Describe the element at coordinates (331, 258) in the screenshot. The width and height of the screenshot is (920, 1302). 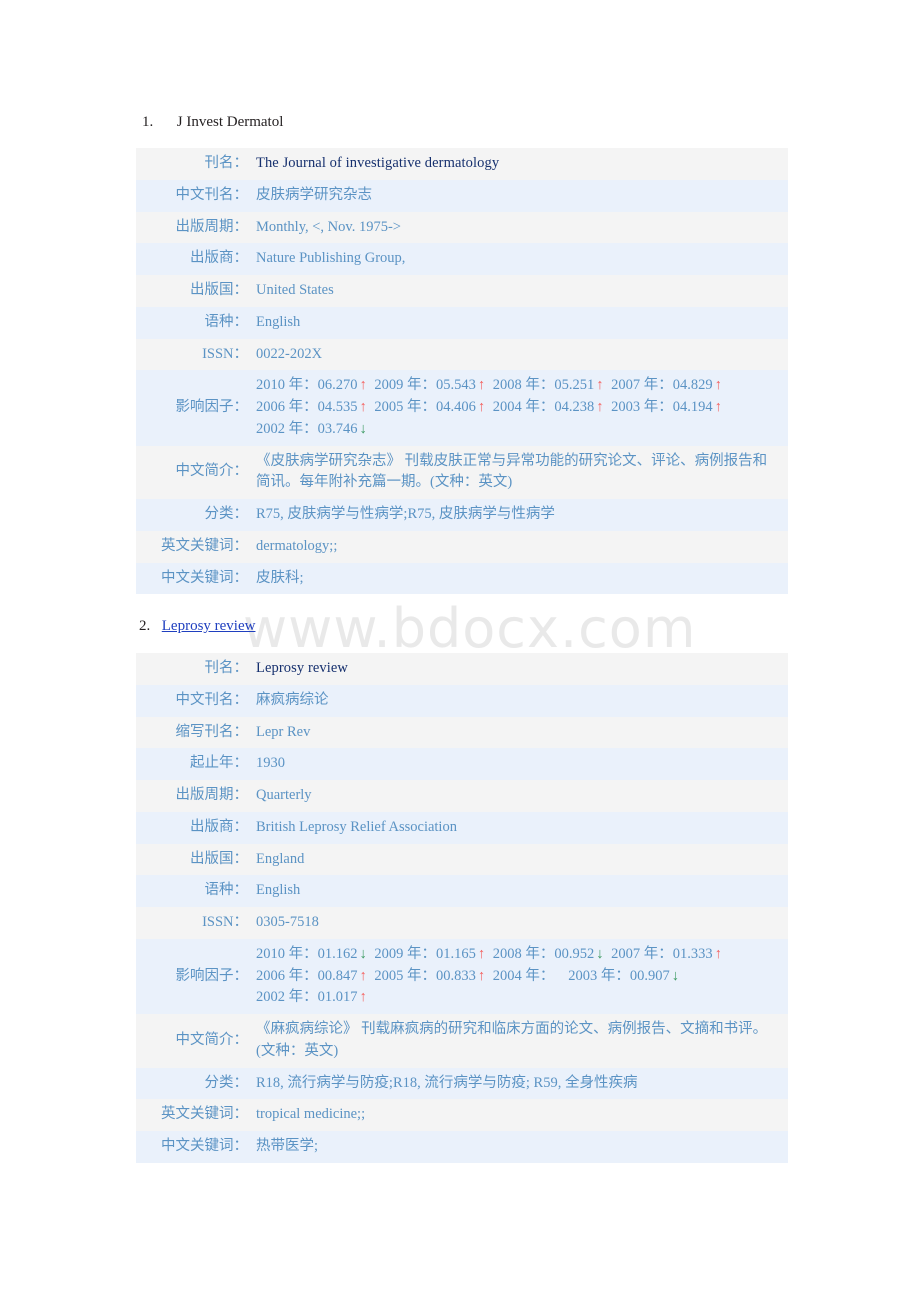
I see `row-value-publisher: Nature Publishing Group,` at that location.